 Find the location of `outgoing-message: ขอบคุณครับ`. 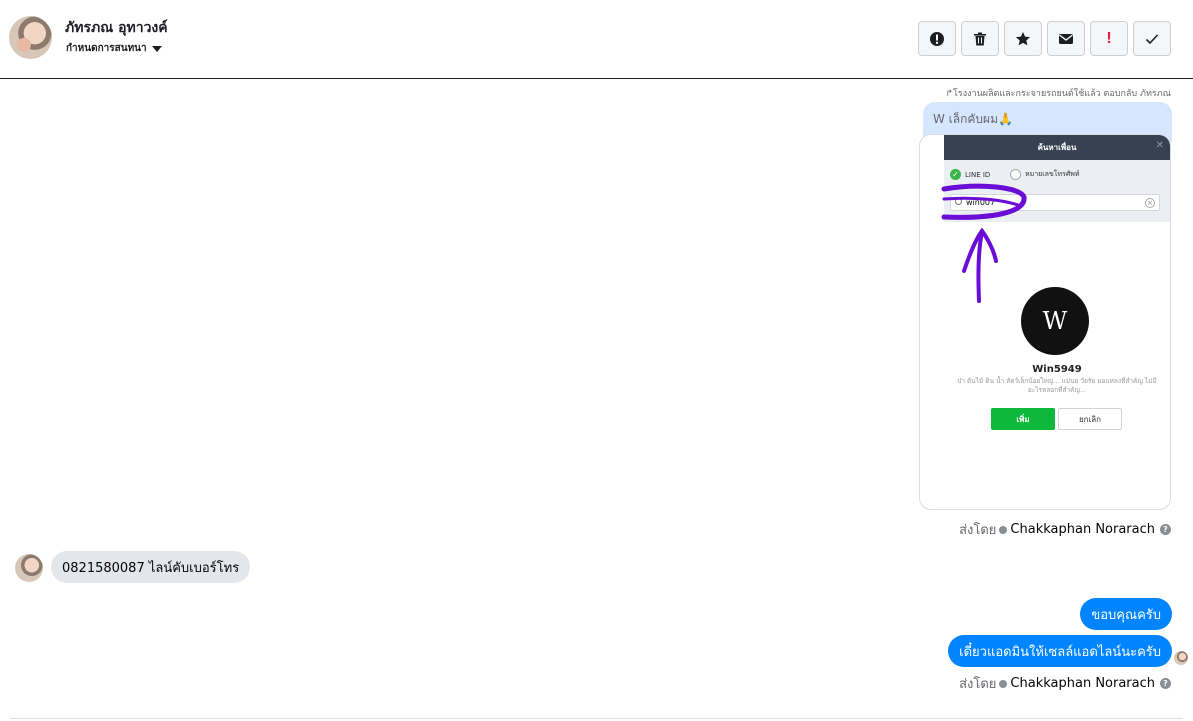

outgoing-message: ขอบคุณครับ is located at coordinates (1126, 614).